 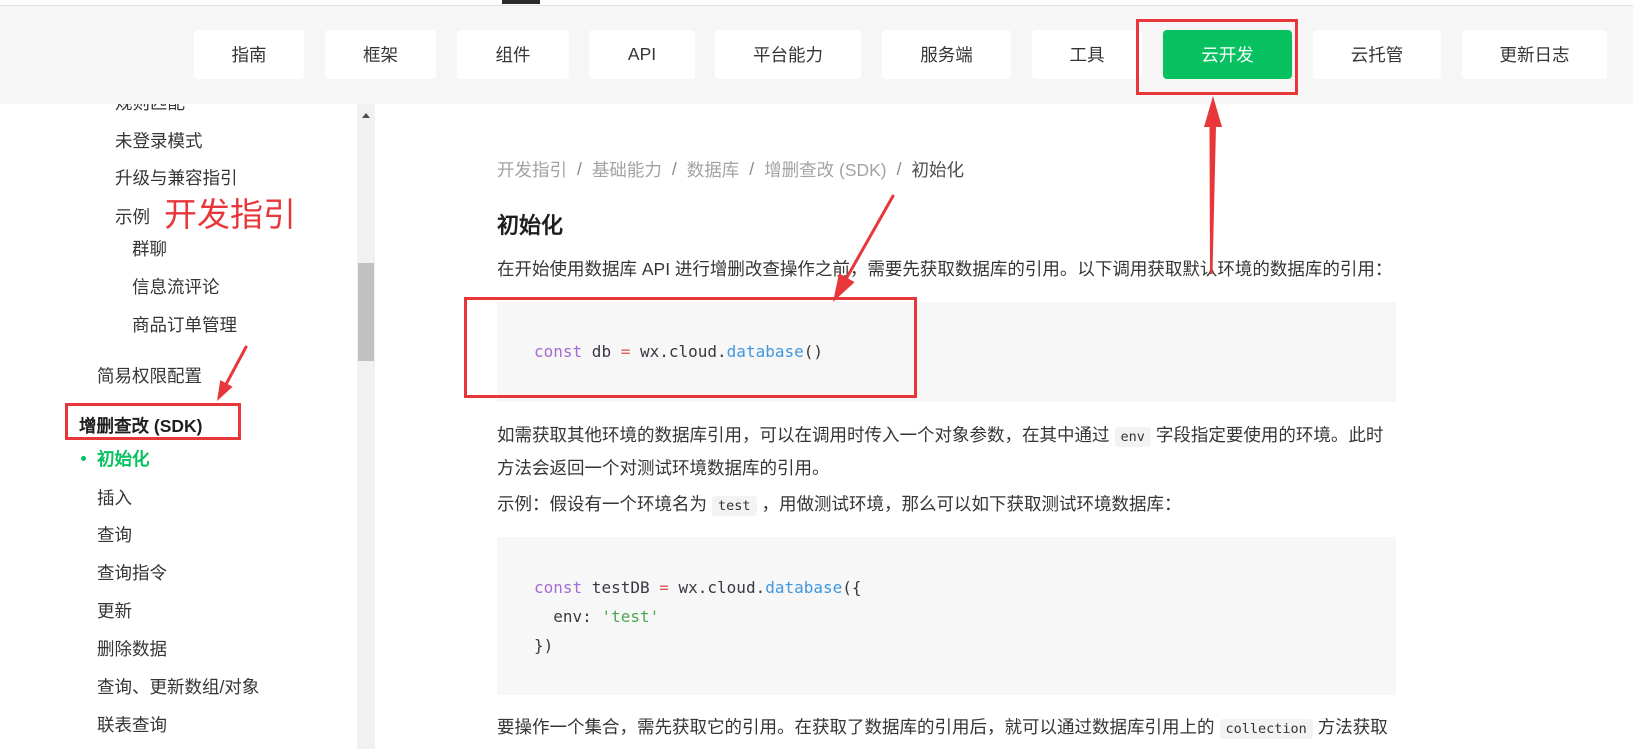 What do you see at coordinates (1534, 54) in the screenshot?
I see `nav-item-changelog: 更新日志` at bounding box center [1534, 54].